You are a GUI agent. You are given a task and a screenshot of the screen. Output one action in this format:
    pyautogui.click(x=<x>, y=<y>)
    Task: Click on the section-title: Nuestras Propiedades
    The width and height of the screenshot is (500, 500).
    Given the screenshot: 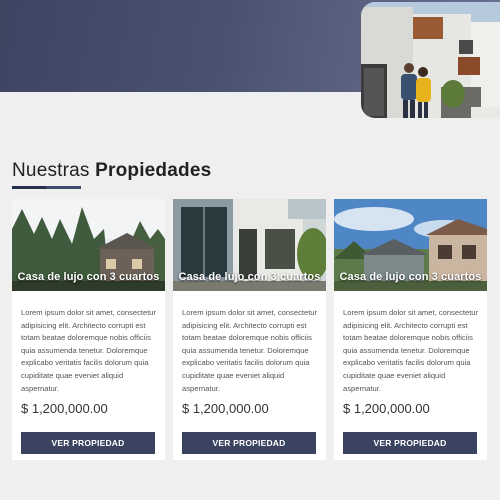 What is the action you would take?
    pyautogui.click(x=111, y=171)
    